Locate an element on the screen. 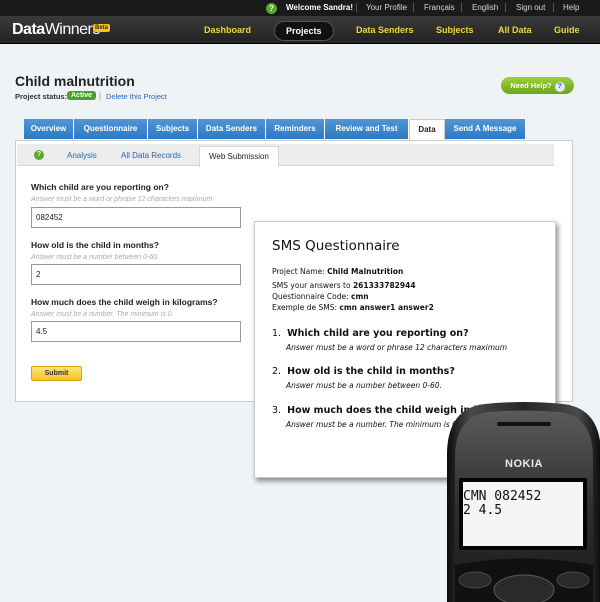 The height and width of the screenshot is (602, 600). age-months-input is located at coordinates (136, 274).